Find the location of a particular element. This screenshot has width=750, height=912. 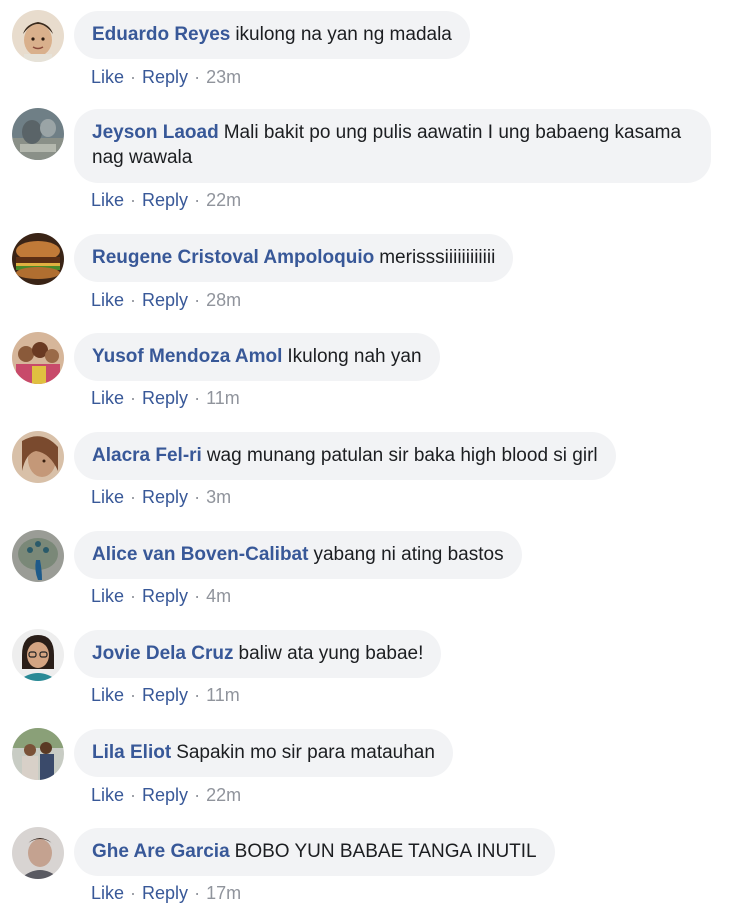

comment-text: merisssiiiiiiiiiiii is located at coordinates (437, 257).